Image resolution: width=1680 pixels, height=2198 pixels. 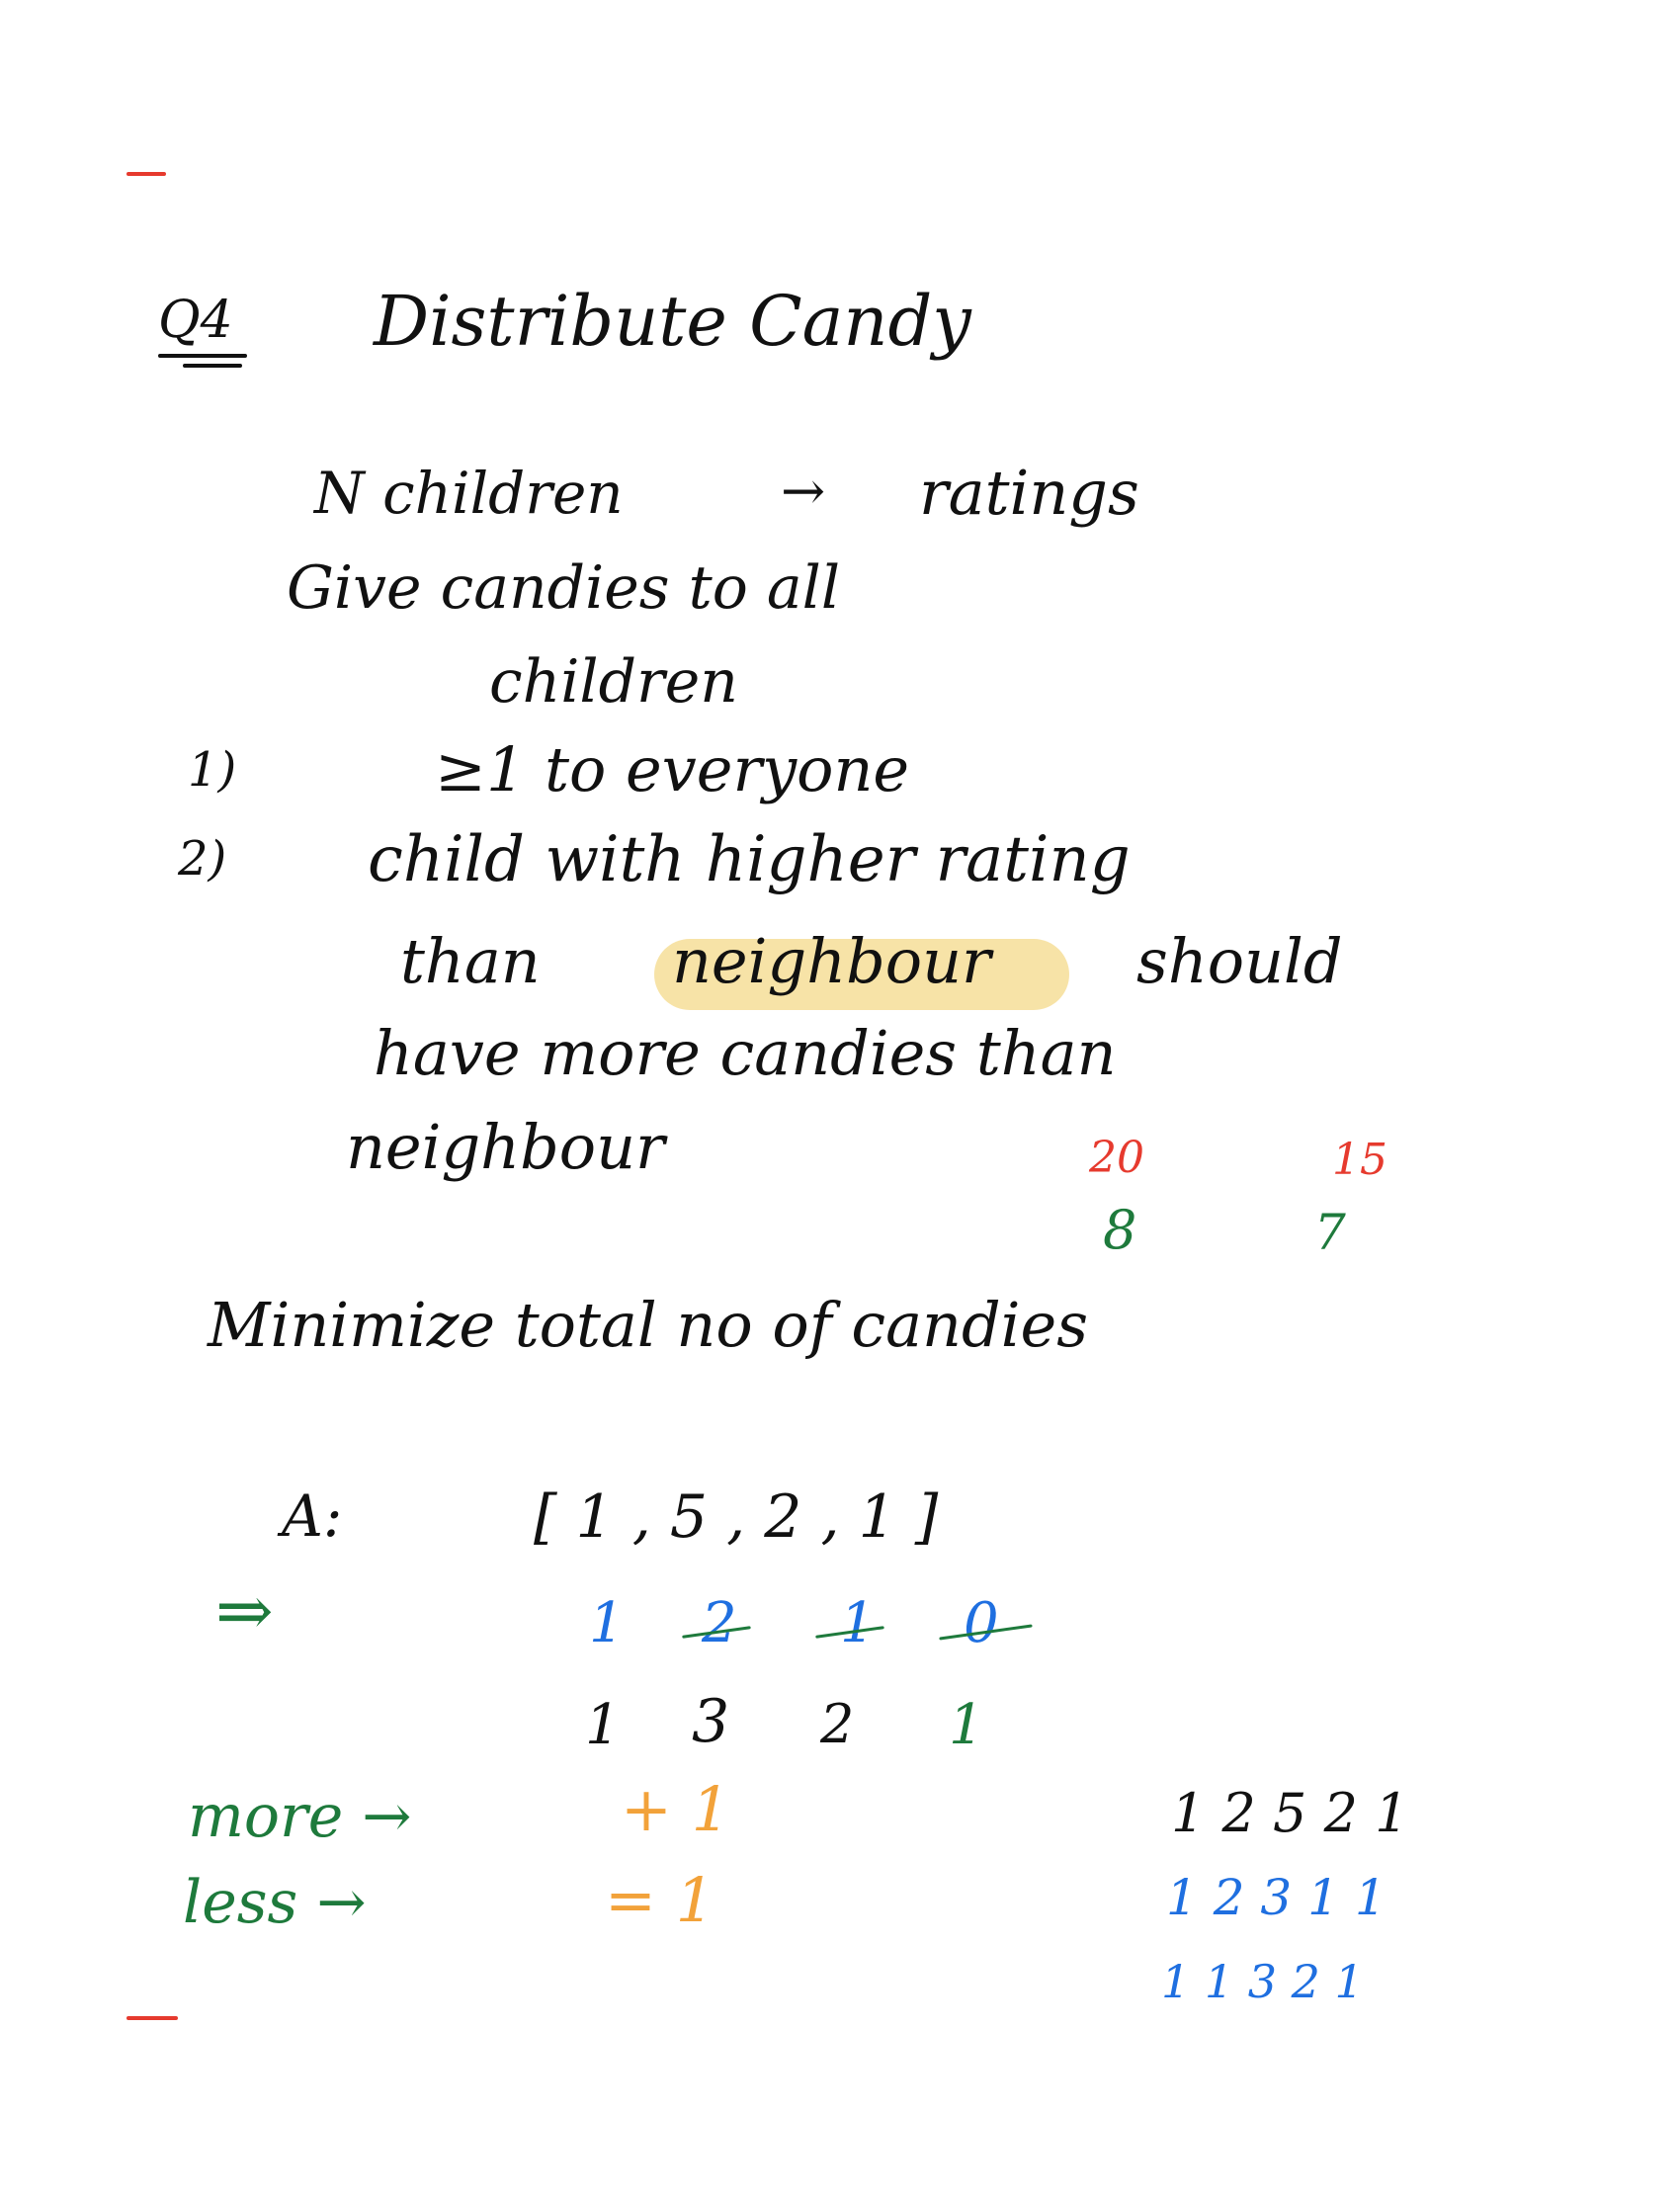 What do you see at coordinates (858, 1623) in the screenshot?
I see `first-pass-3: 1` at bounding box center [858, 1623].